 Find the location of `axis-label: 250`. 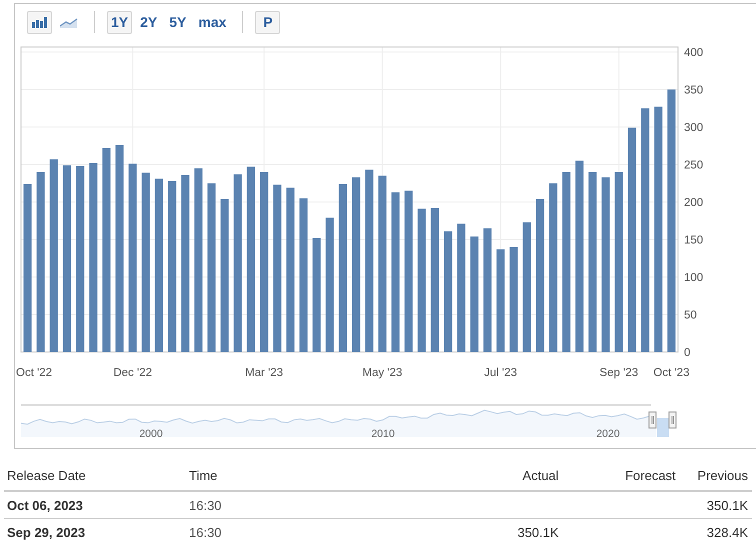

axis-label: 250 is located at coordinates (694, 166).